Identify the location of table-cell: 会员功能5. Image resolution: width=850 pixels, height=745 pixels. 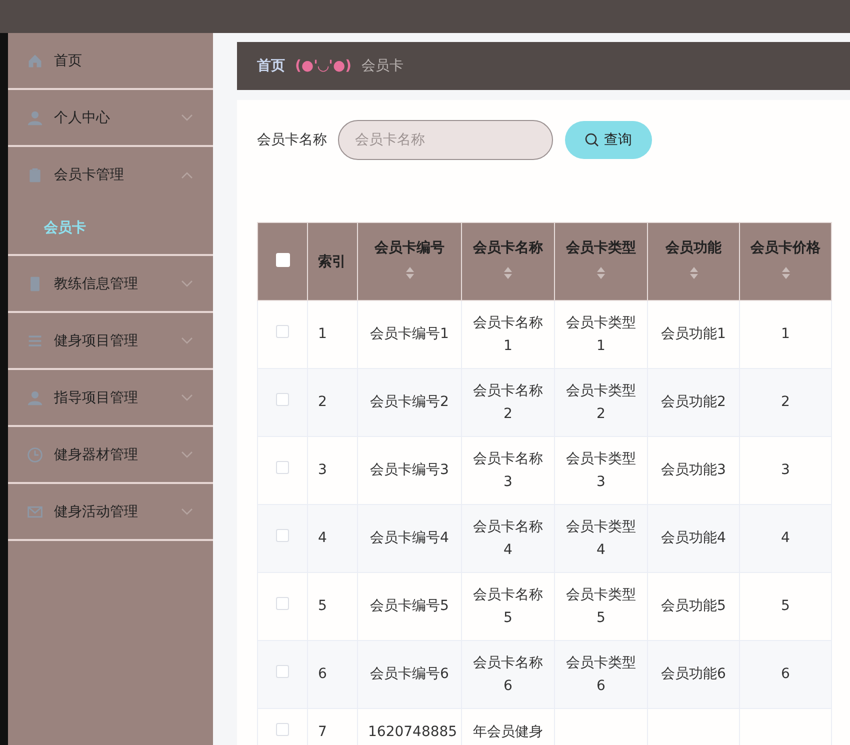
(693, 606).